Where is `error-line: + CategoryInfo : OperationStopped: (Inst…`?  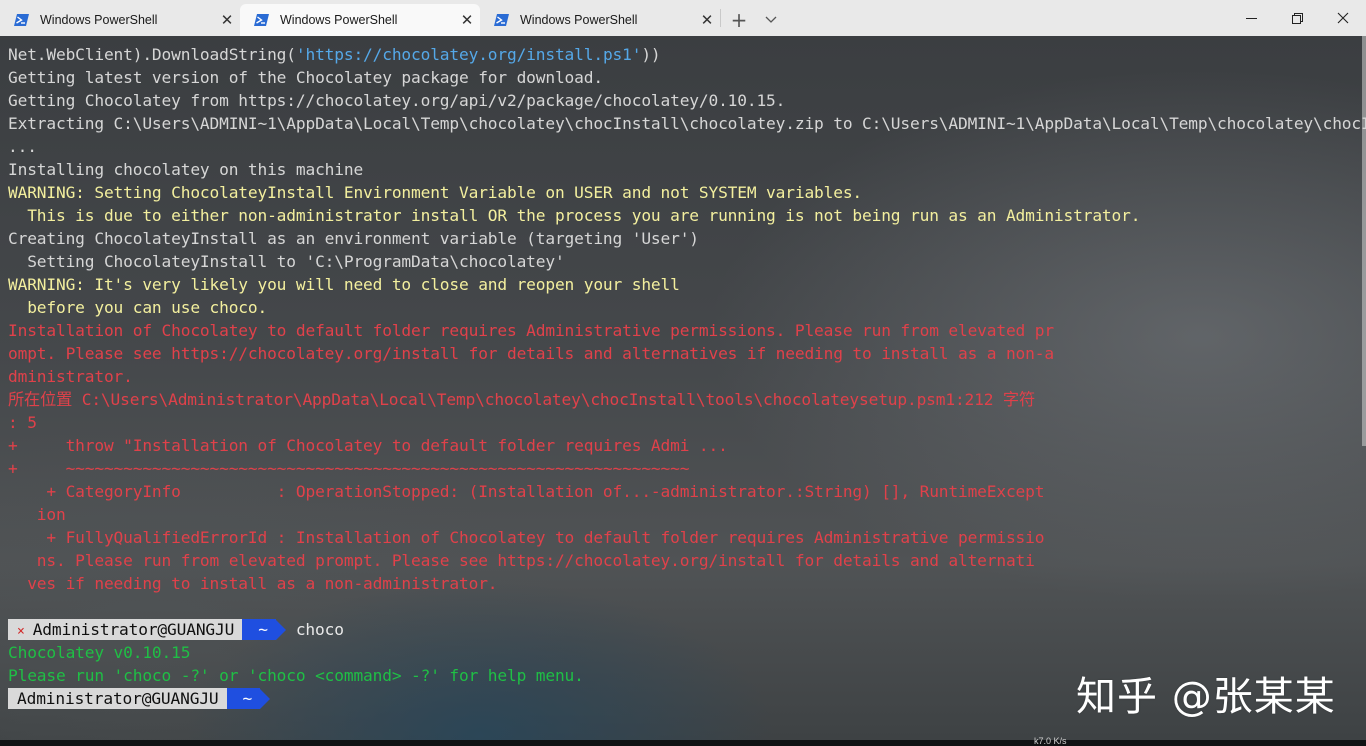 error-line: + CategoryInfo : OperationStopped: (Inst… is located at coordinates (526, 491).